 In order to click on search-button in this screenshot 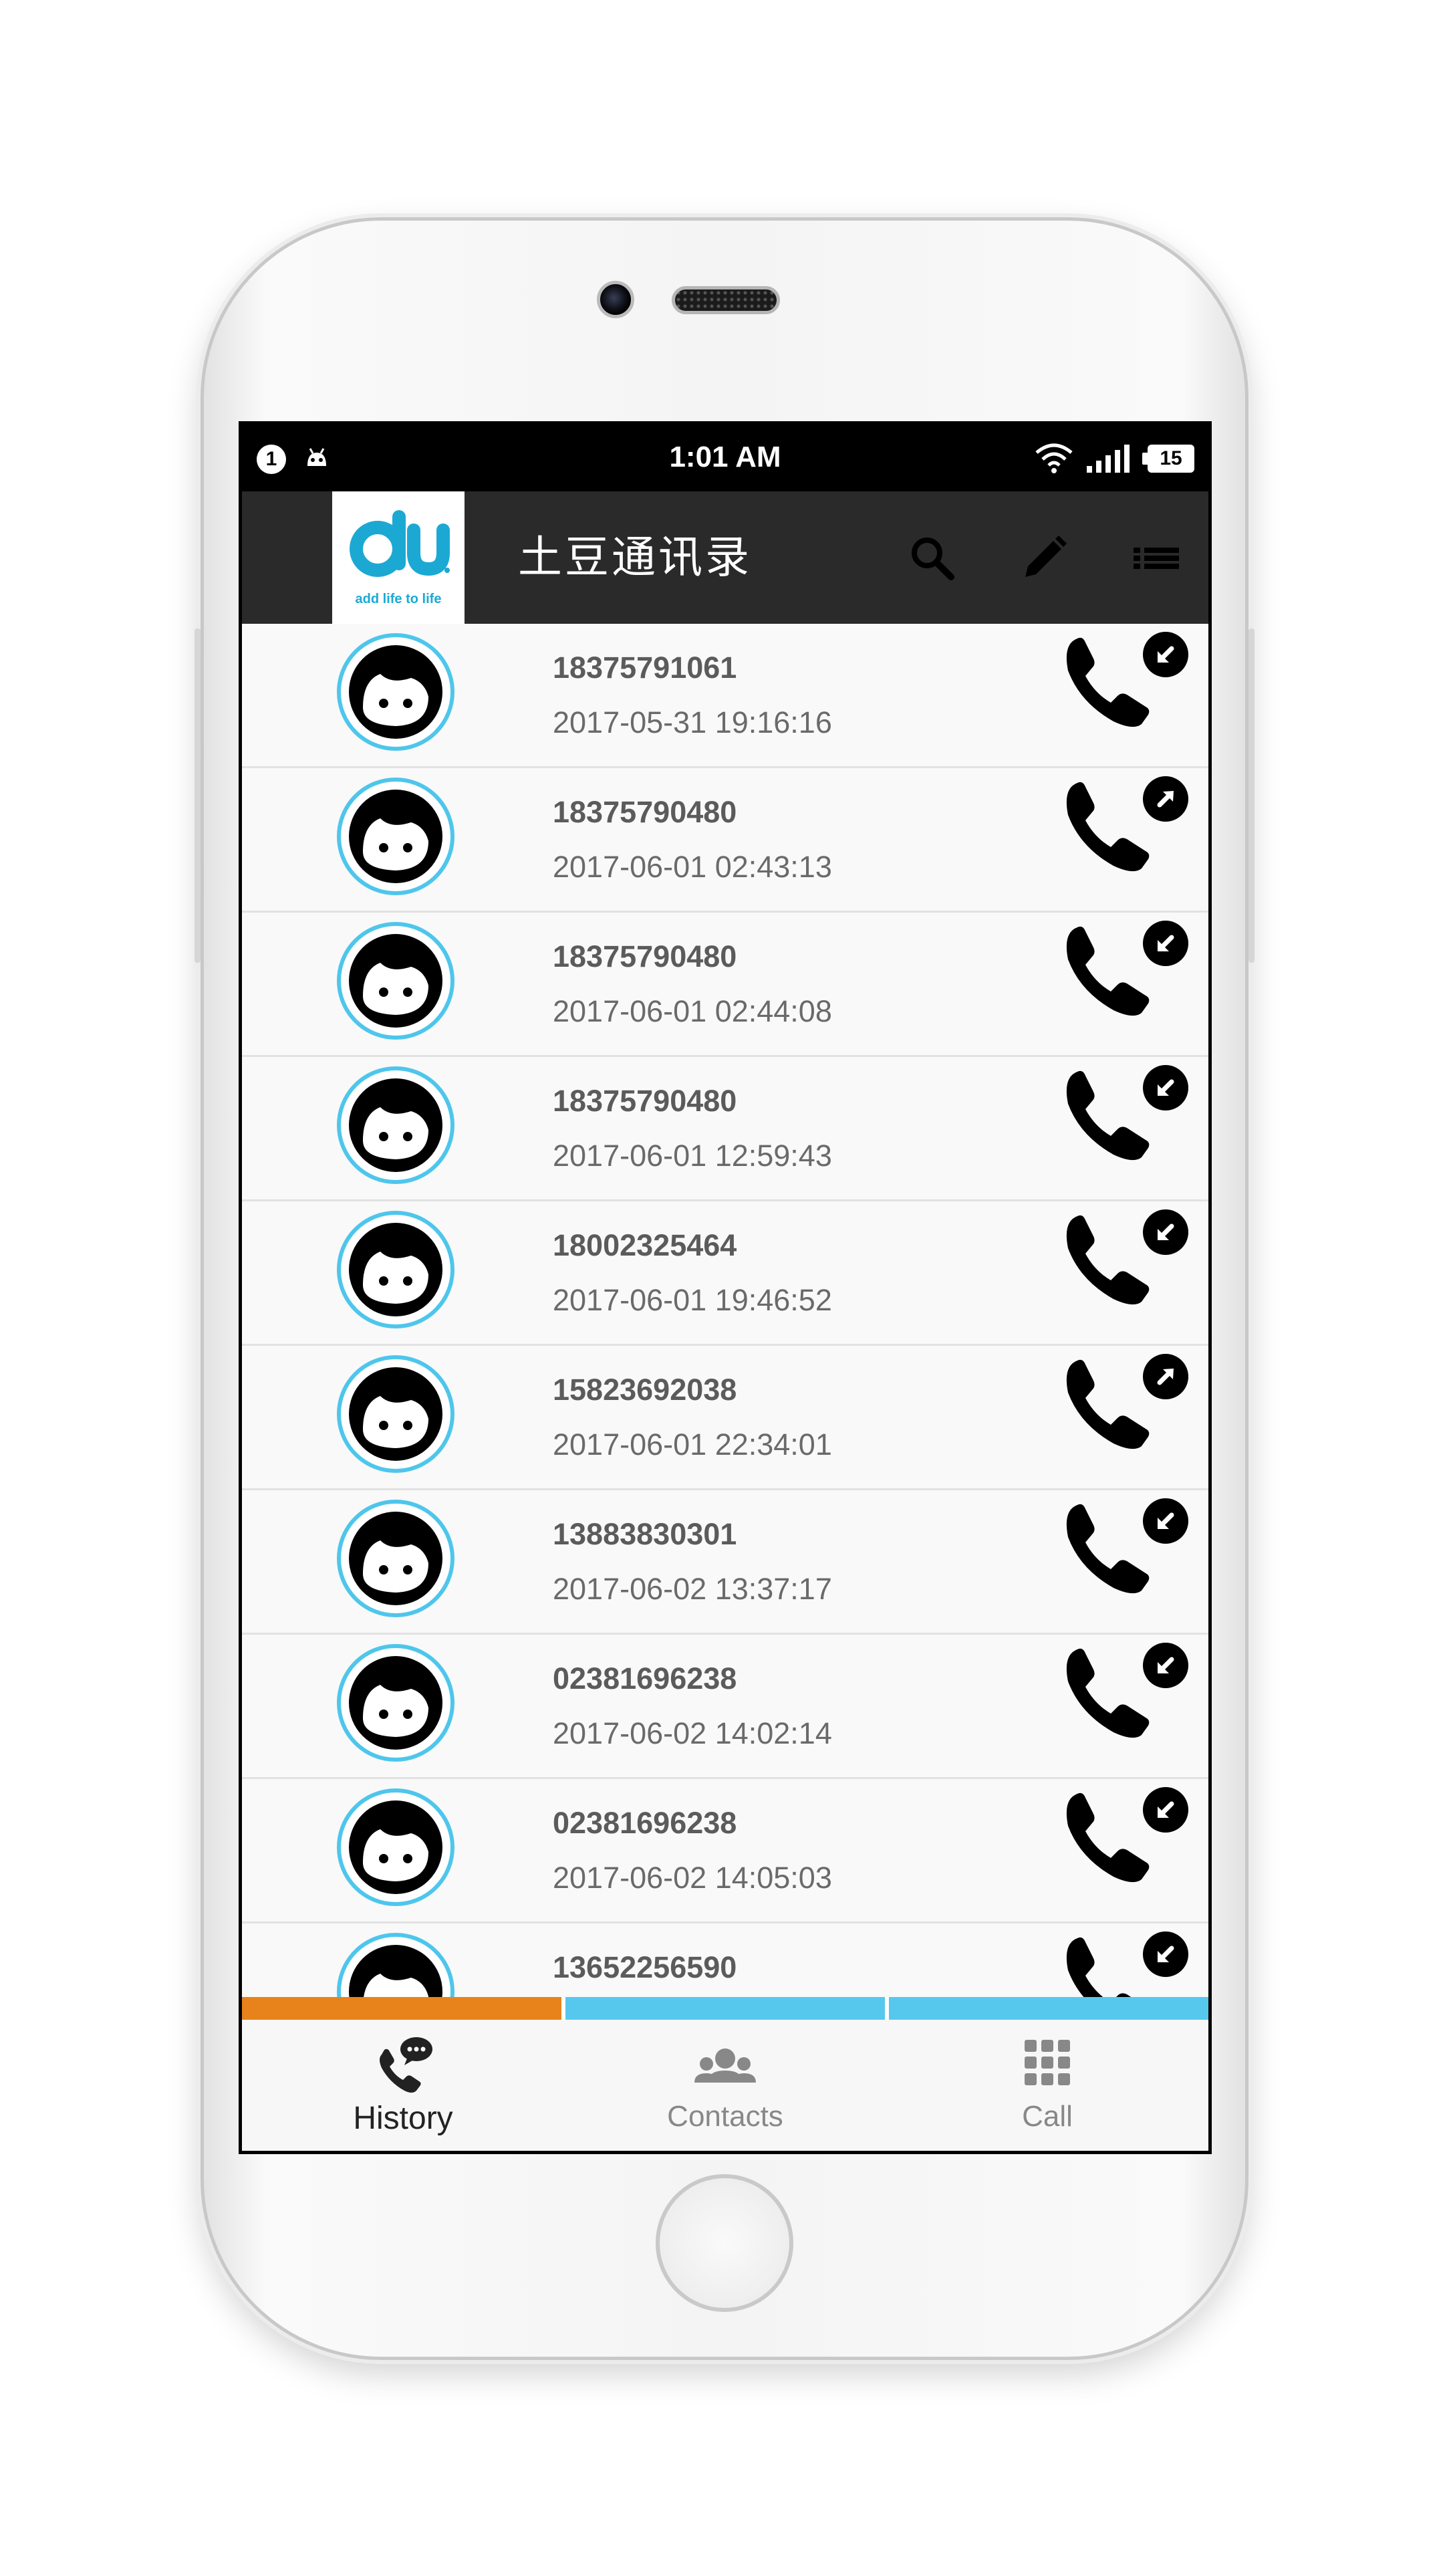, I will do `click(932, 558)`.